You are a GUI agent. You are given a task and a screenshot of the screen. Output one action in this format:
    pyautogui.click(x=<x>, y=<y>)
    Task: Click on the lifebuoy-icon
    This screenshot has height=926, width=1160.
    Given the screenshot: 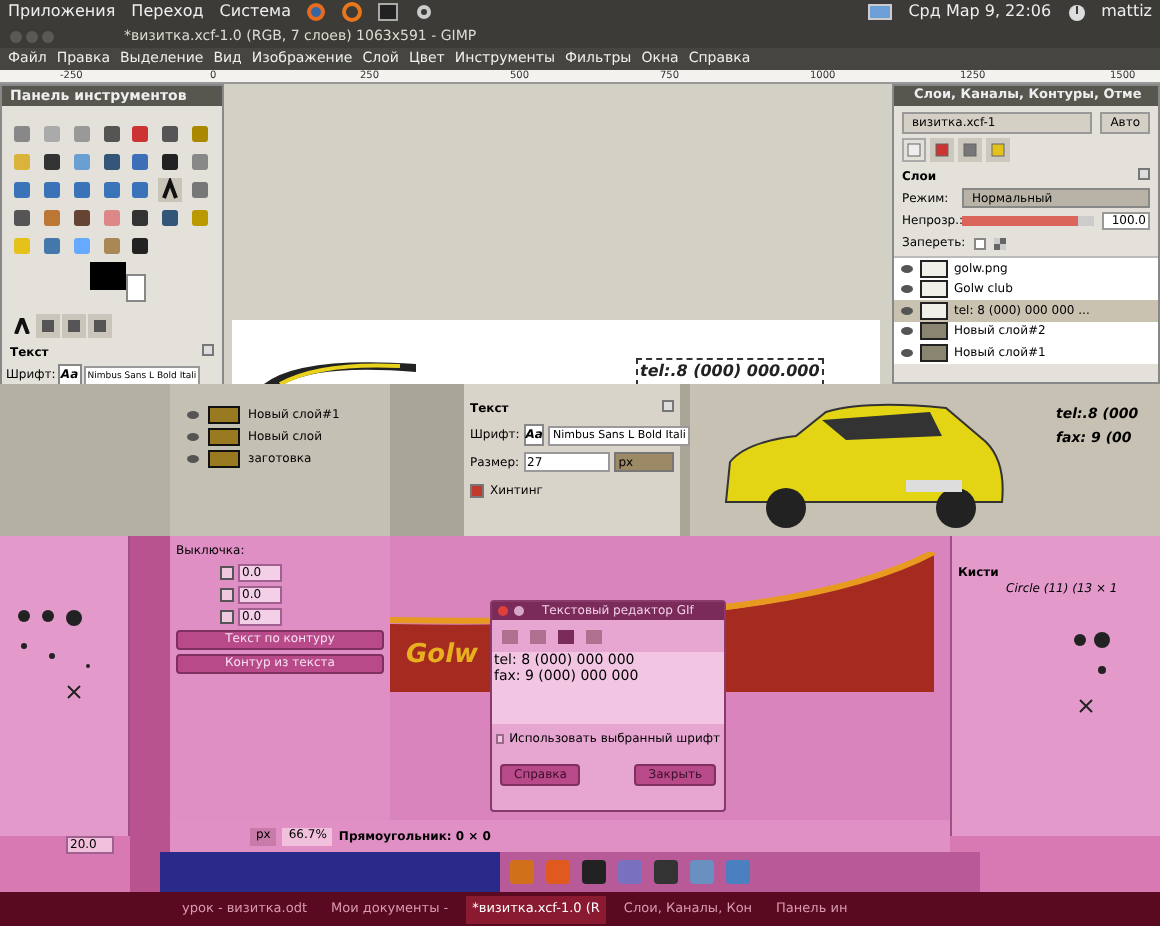 What is the action you would take?
    pyautogui.click(x=352, y=12)
    